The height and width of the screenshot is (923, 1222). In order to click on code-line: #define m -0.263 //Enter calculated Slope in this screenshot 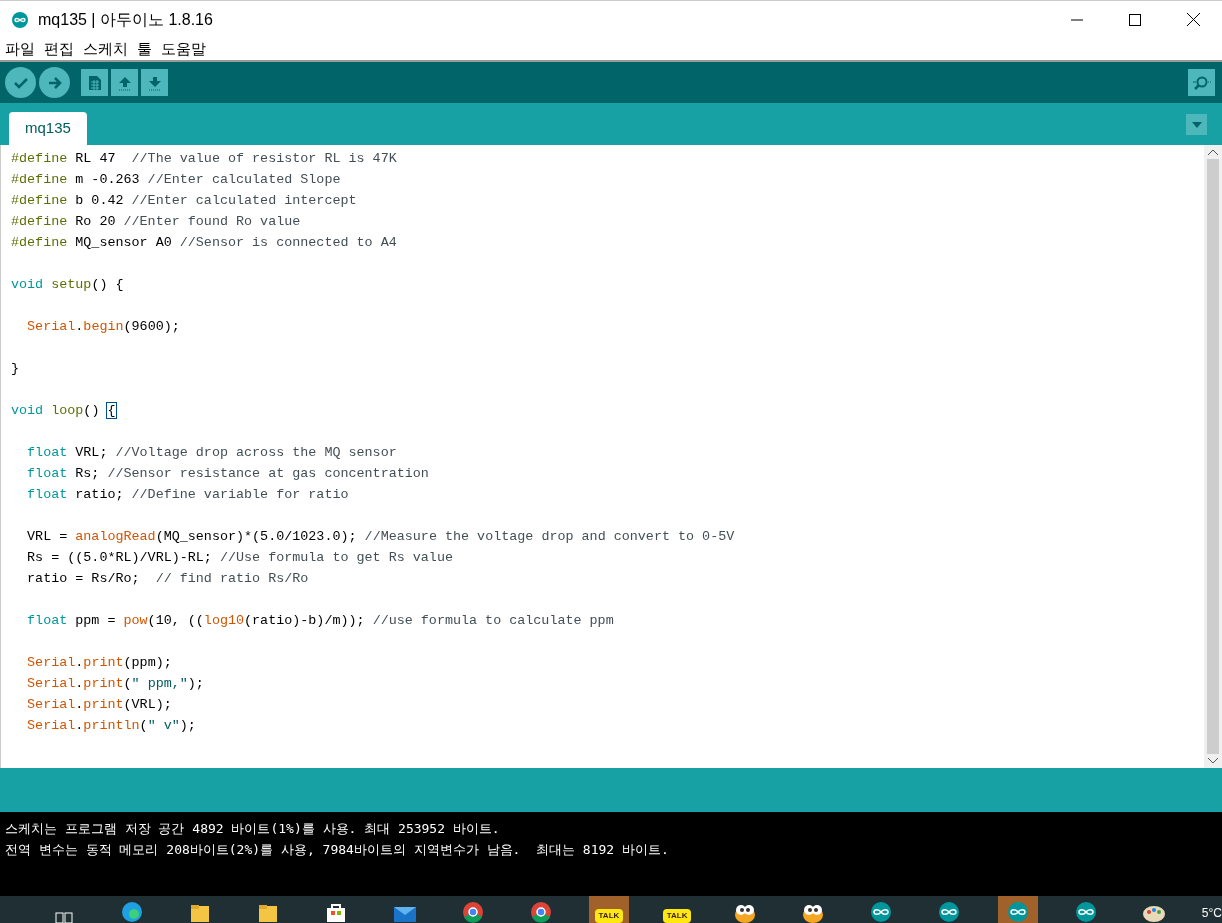, I will do `click(176, 180)`.